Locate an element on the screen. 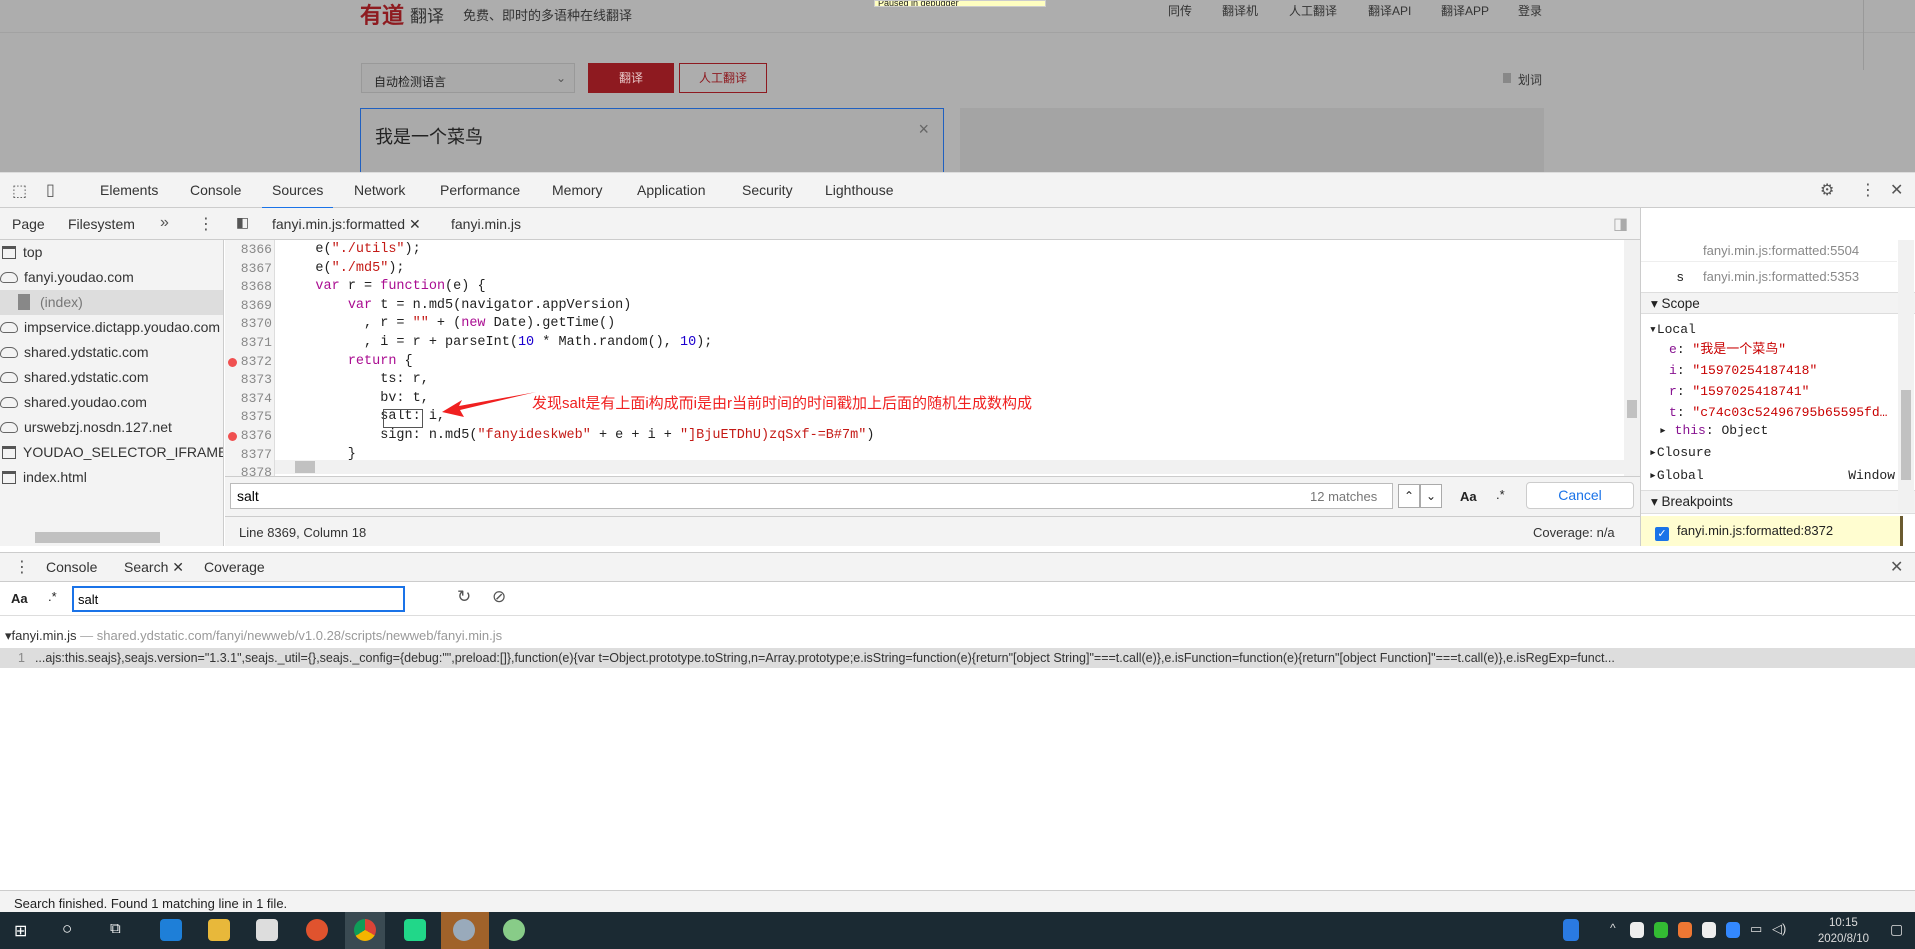 This screenshot has width=1915, height=949. nav-link: 翻译APP is located at coordinates (1465, 10).